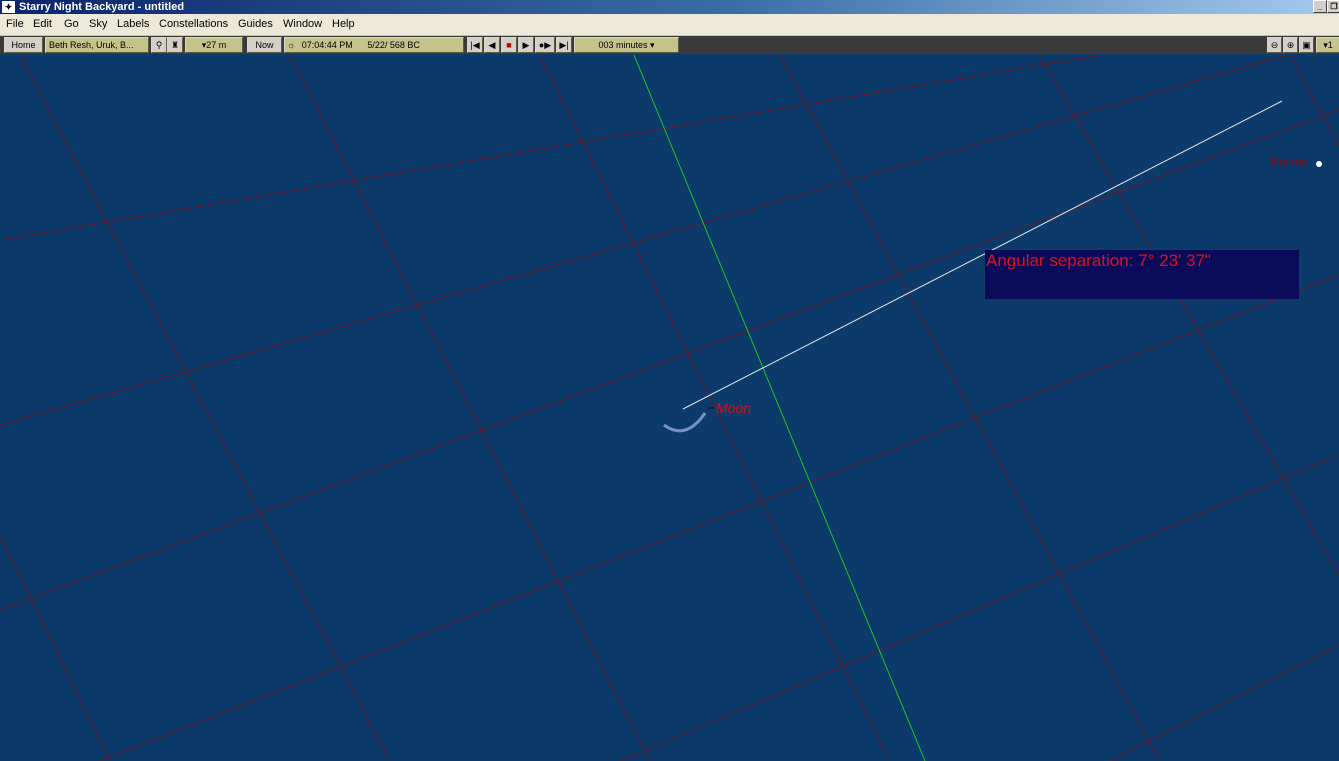 The image size is (1339, 761). Describe the element at coordinates (264, 45) in the screenshot. I see `now-button: Now` at that location.